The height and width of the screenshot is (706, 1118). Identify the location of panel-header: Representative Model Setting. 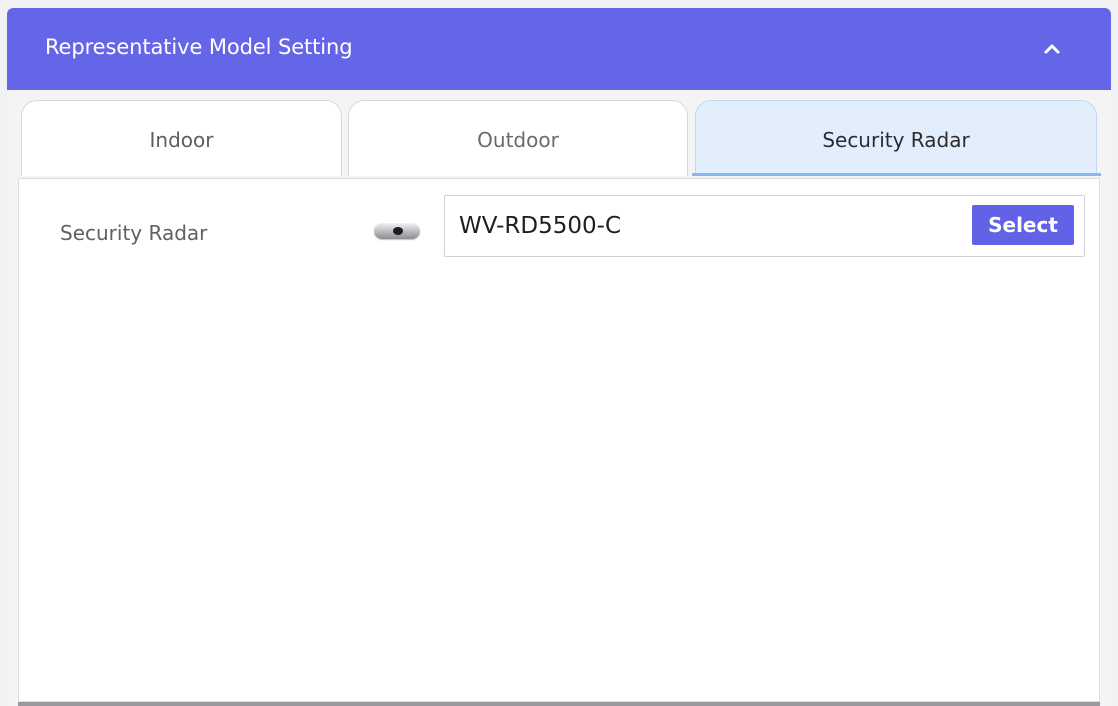
(559, 49).